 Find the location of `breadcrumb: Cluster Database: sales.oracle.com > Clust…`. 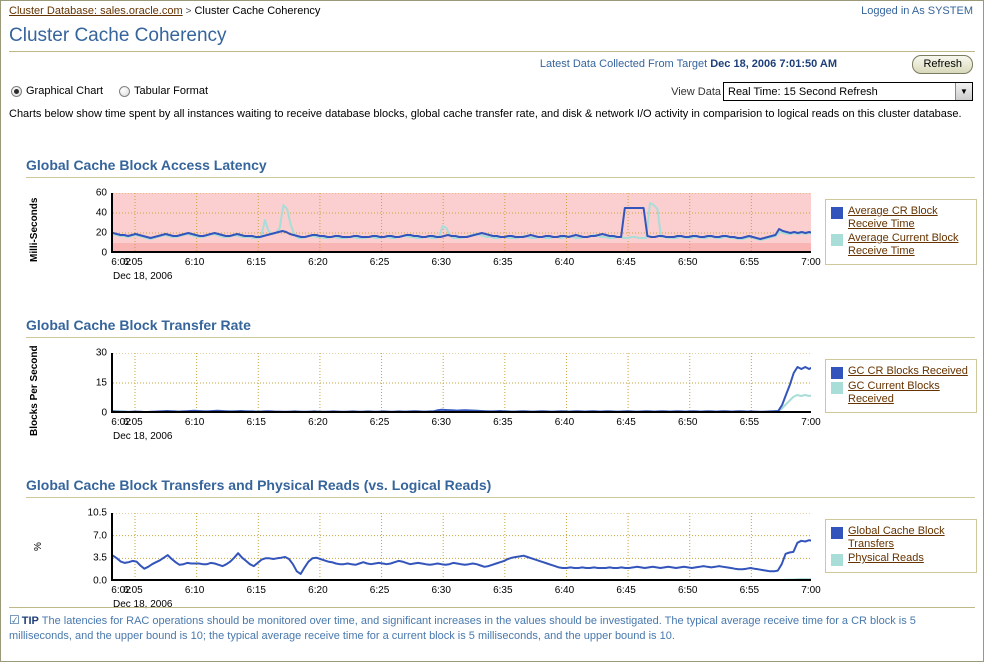

breadcrumb: Cluster Database: sales.oracle.com > Clust… is located at coordinates (164, 11).